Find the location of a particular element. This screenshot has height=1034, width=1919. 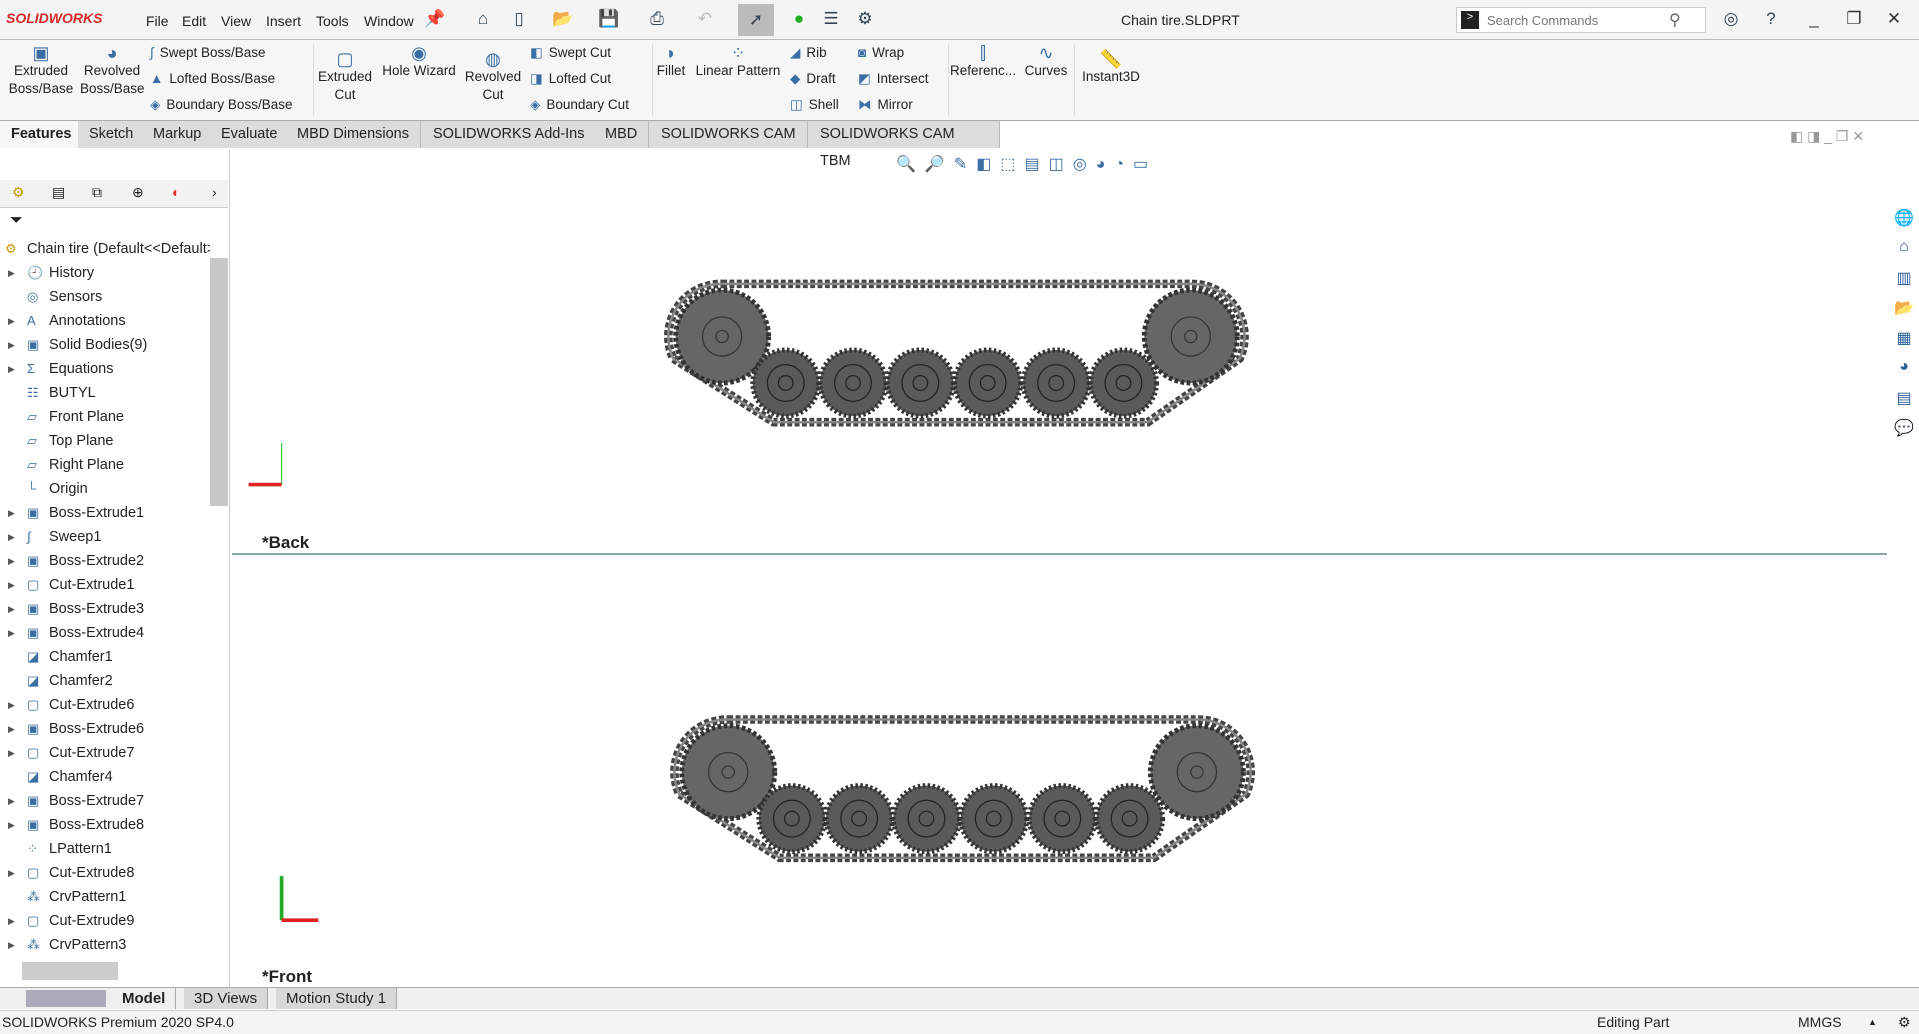

tab-scroll-arrows is located at coordinates (66, 998).